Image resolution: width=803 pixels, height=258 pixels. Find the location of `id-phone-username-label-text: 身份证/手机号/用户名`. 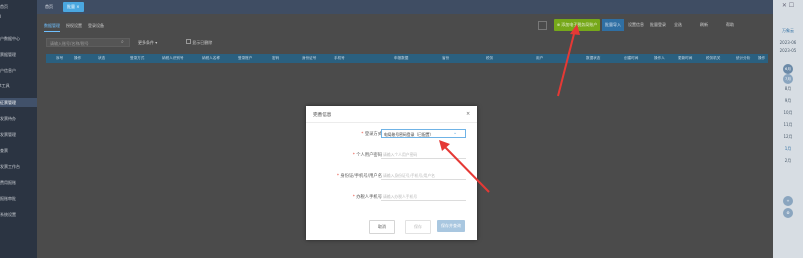

id-phone-username-label-text: 身份证/手机号/用户名 is located at coordinates (361, 176).